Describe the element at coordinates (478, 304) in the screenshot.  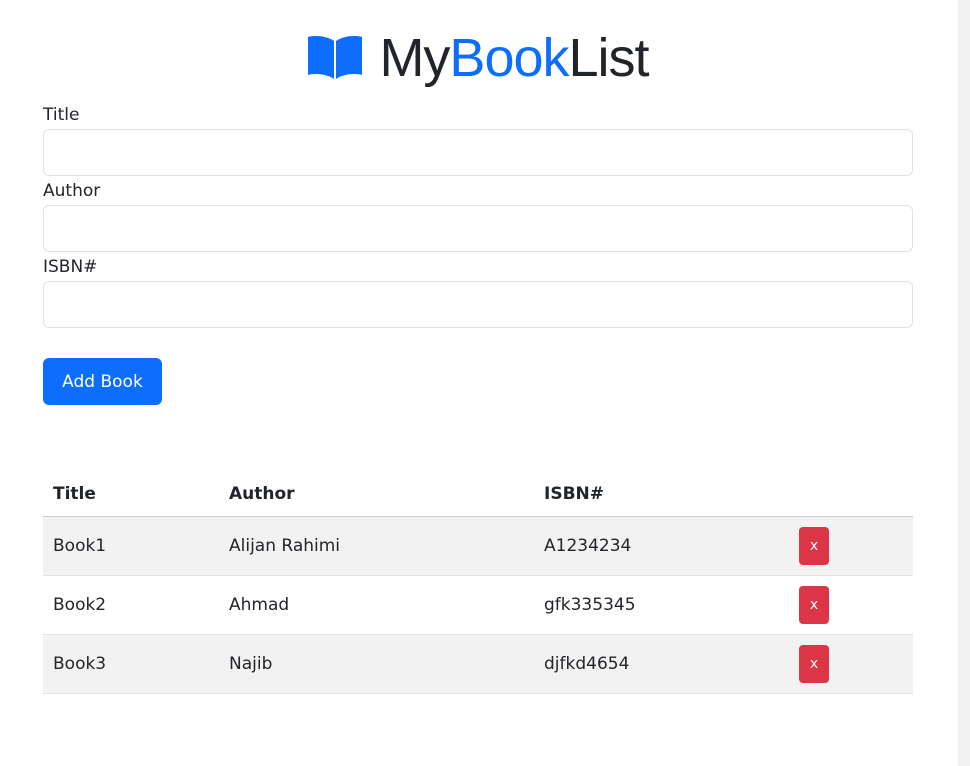
I see `isbn-input` at that location.